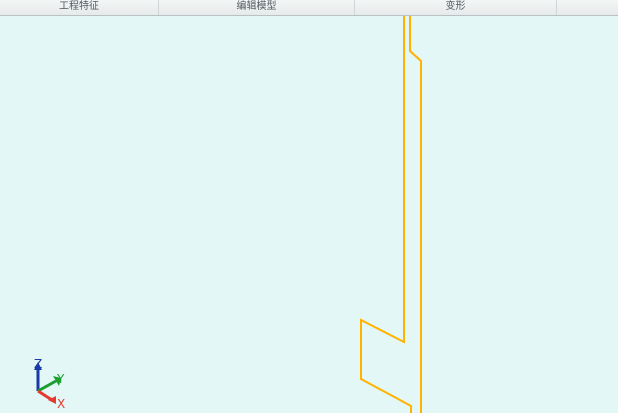 The image size is (618, 413). What do you see at coordinates (45, 395) in the screenshot?
I see `x-axis-line` at bounding box center [45, 395].